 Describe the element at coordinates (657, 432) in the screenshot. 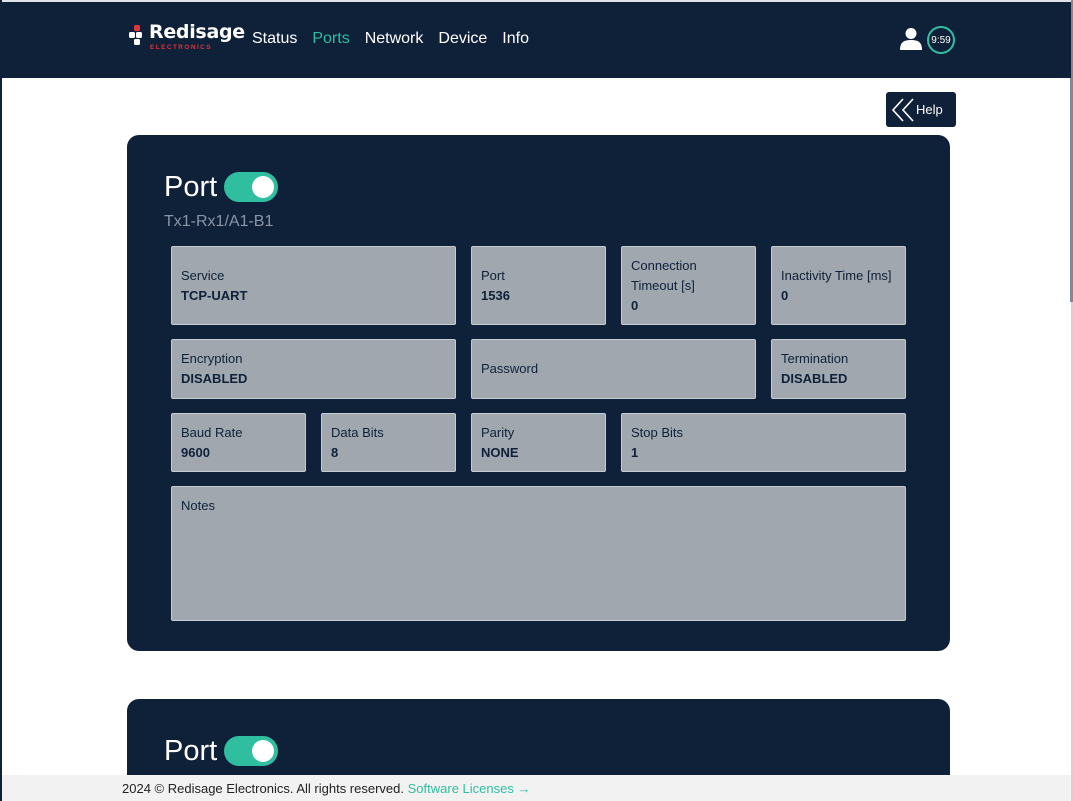

I see `stop-bits-label: Stop Bits` at that location.